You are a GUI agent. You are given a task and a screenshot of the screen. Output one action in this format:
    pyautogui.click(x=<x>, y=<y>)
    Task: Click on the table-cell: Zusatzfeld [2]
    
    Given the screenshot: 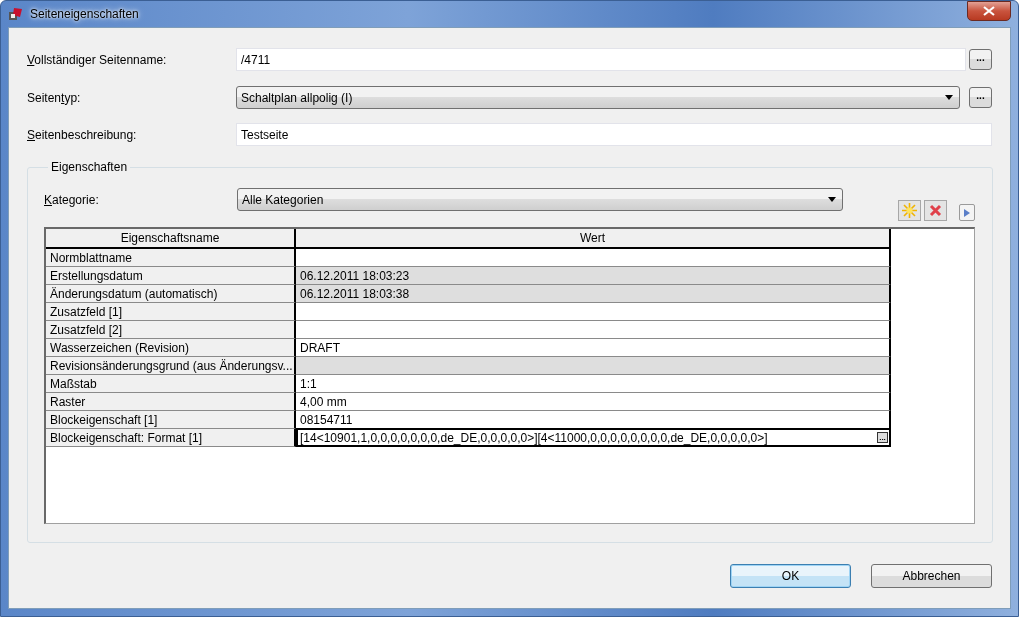 What is the action you would take?
    pyautogui.click(x=171, y=330)
    